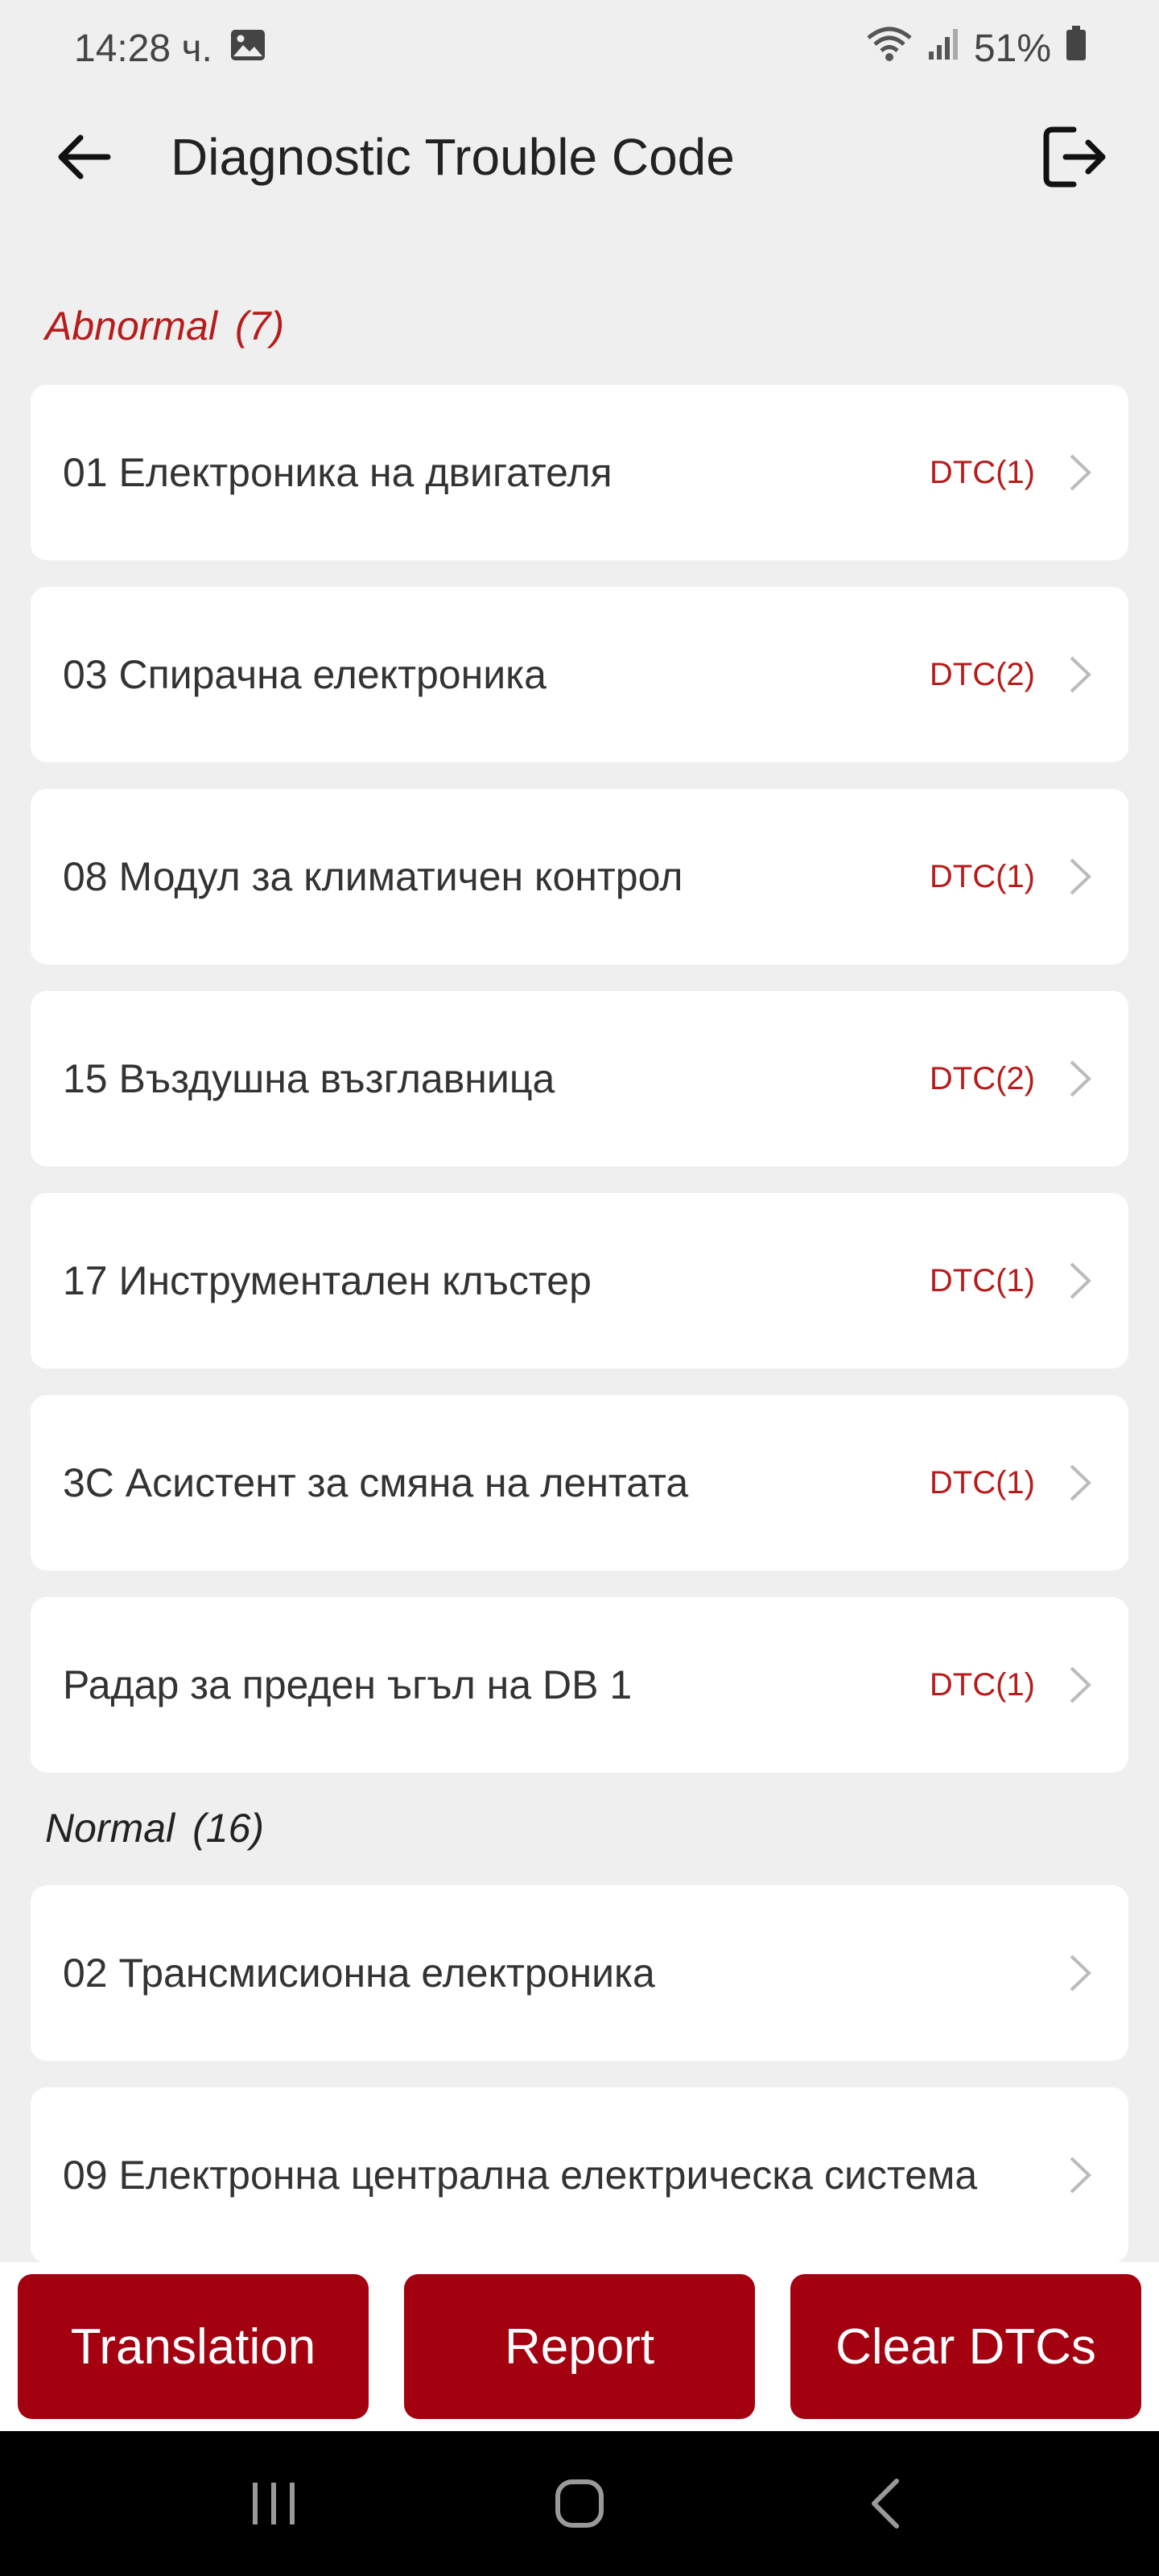 This screenshot has height=2576, width=1159. I want to click on translation-button: Translation, so click(193, 2346).